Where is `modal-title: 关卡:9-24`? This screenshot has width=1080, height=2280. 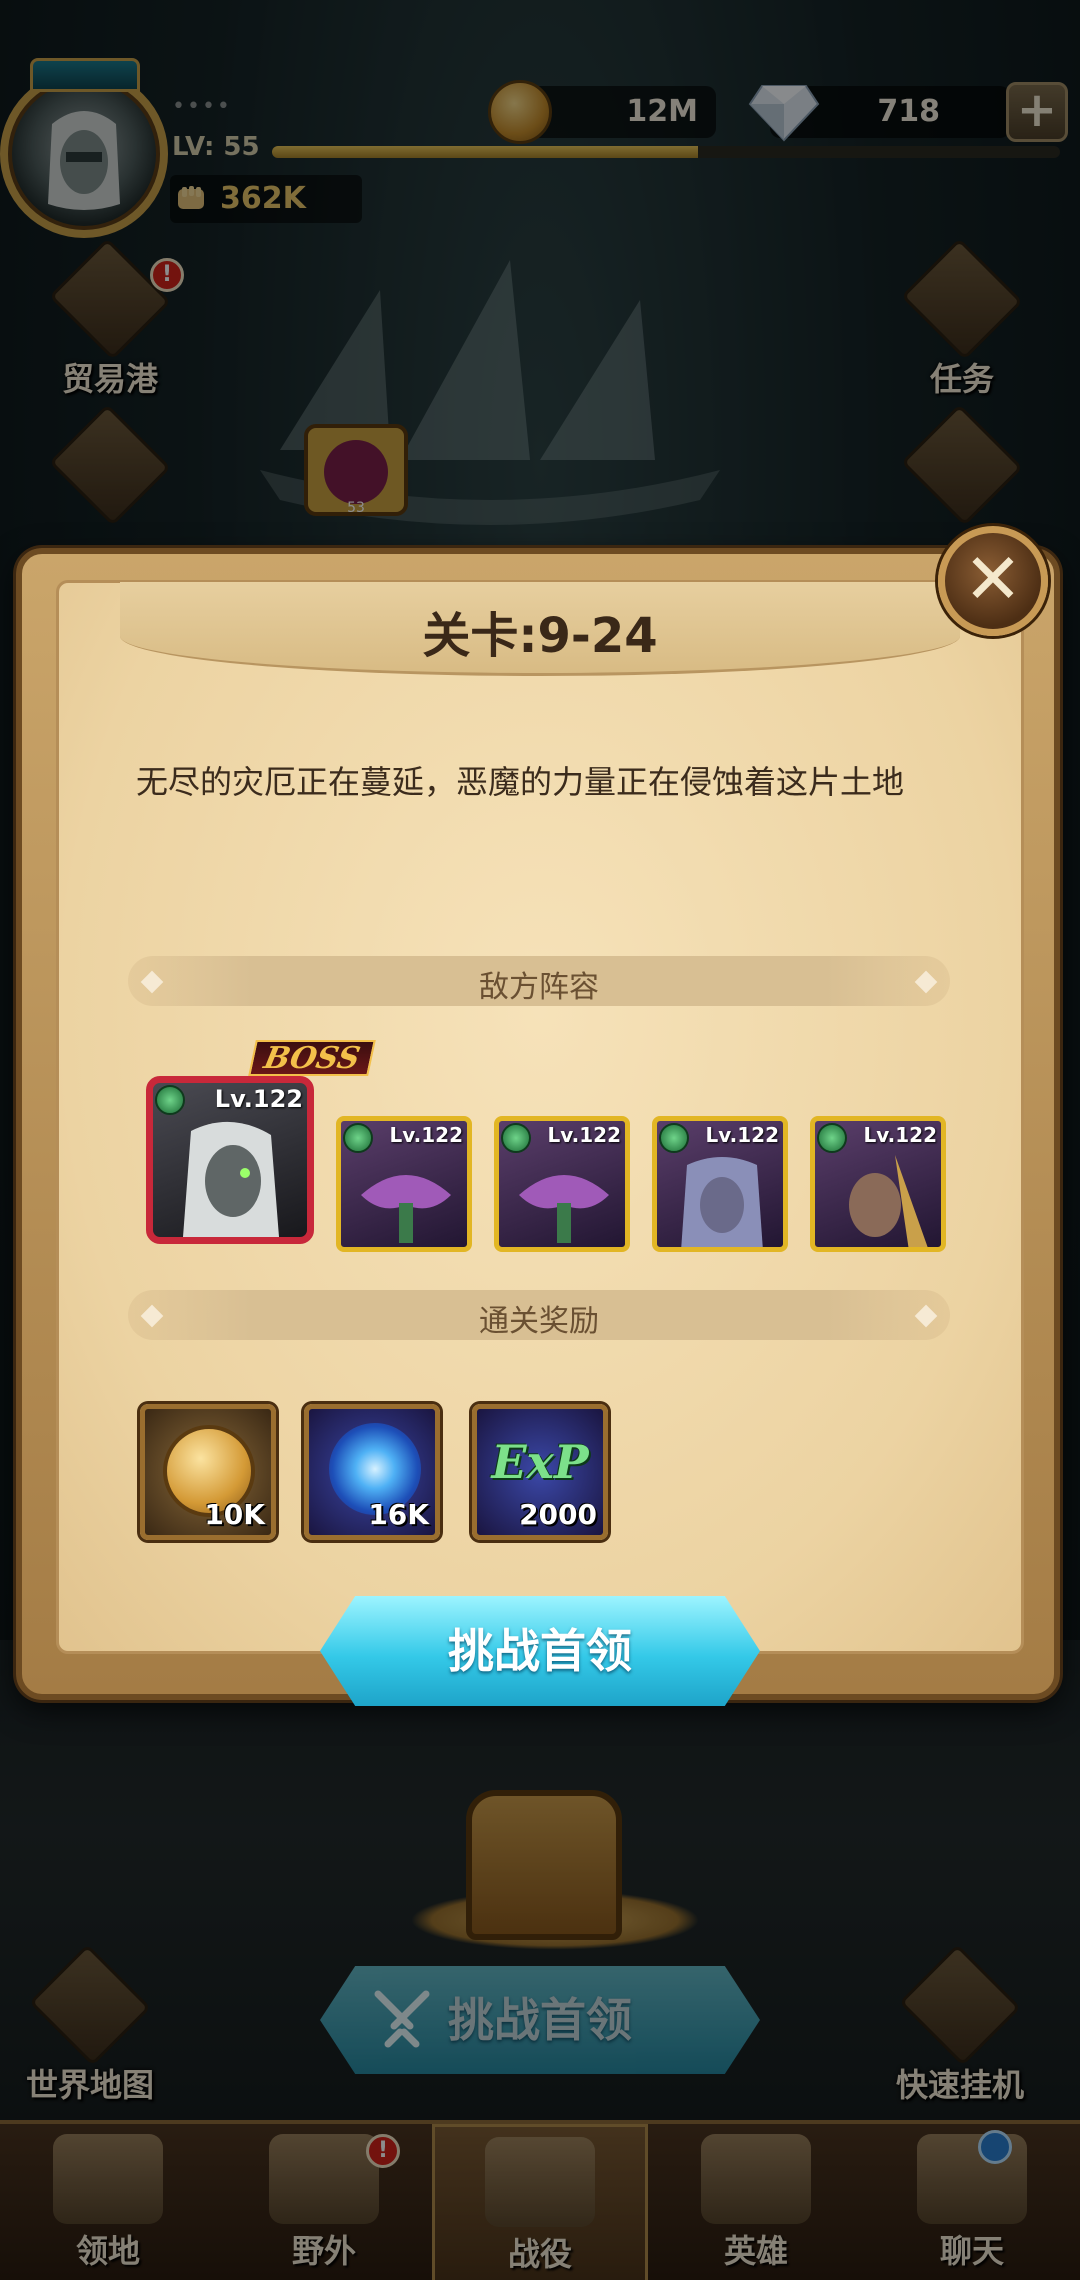 modal-title: 关卡:9-24 is located at coordinates (540, 636).